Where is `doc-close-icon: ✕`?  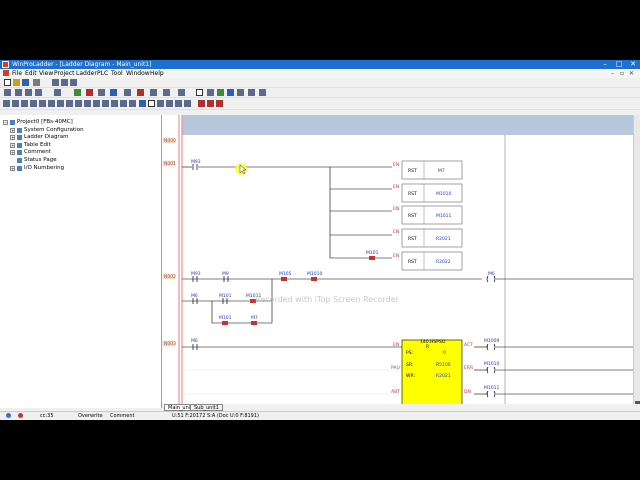 doc-close-icon: ✕ is located at coordinates (631, 73).